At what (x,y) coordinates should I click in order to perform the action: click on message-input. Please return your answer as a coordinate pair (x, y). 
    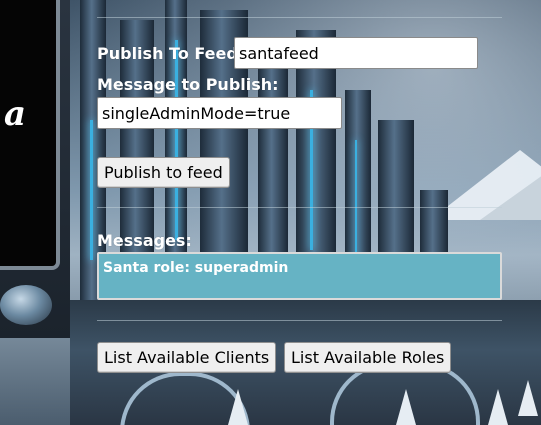
    Looking at the image, I should click on (219, 113).